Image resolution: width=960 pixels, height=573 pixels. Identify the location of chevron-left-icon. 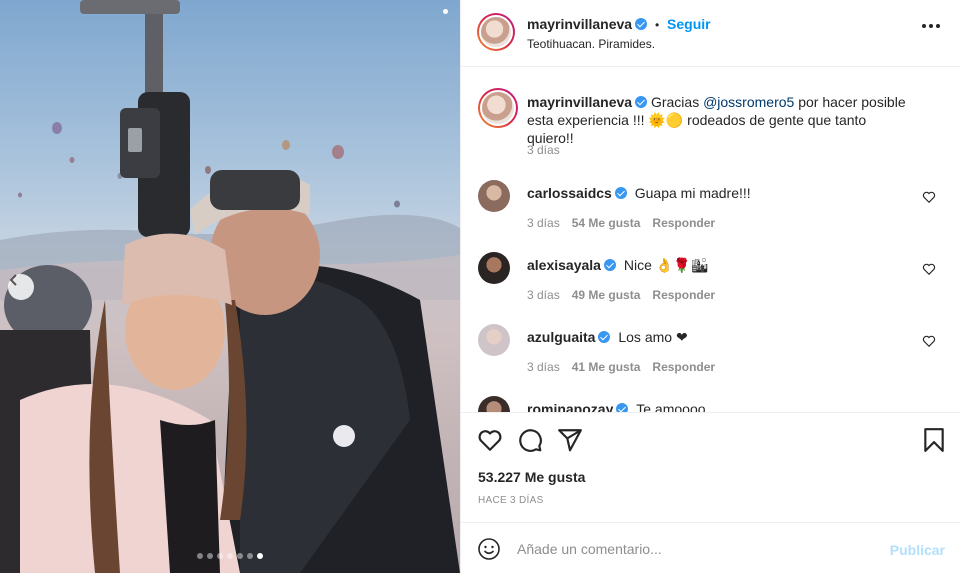
(13, 280).